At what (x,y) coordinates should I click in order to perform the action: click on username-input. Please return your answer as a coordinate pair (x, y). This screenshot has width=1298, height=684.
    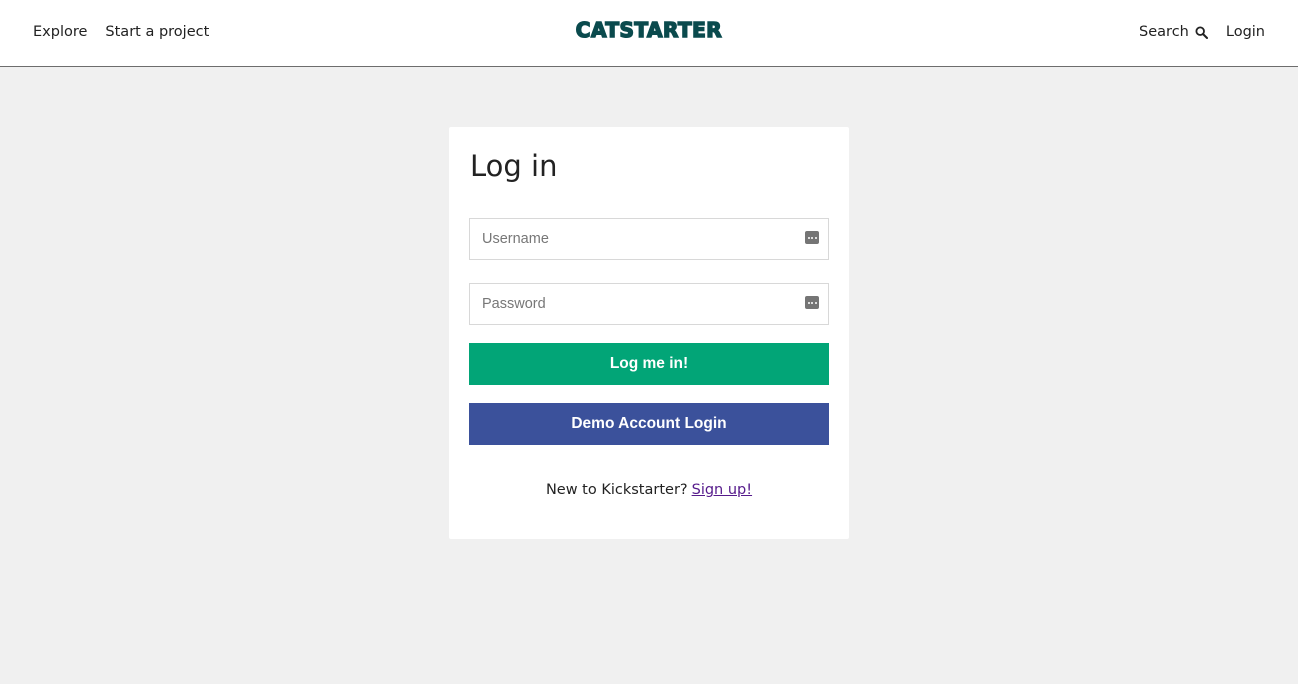
    Looking at the image, I should click on (649, 239).